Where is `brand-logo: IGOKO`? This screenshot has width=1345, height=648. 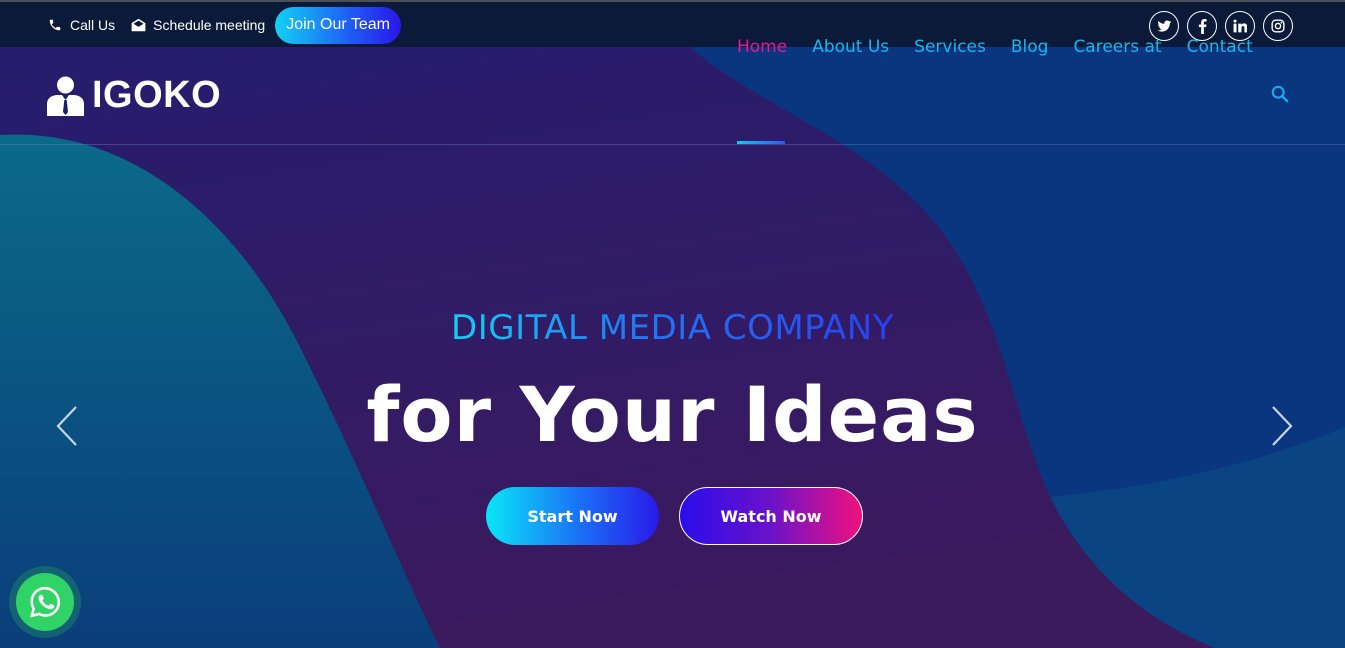
brand-logo: IGOKO is located at coordinates (134, 95).